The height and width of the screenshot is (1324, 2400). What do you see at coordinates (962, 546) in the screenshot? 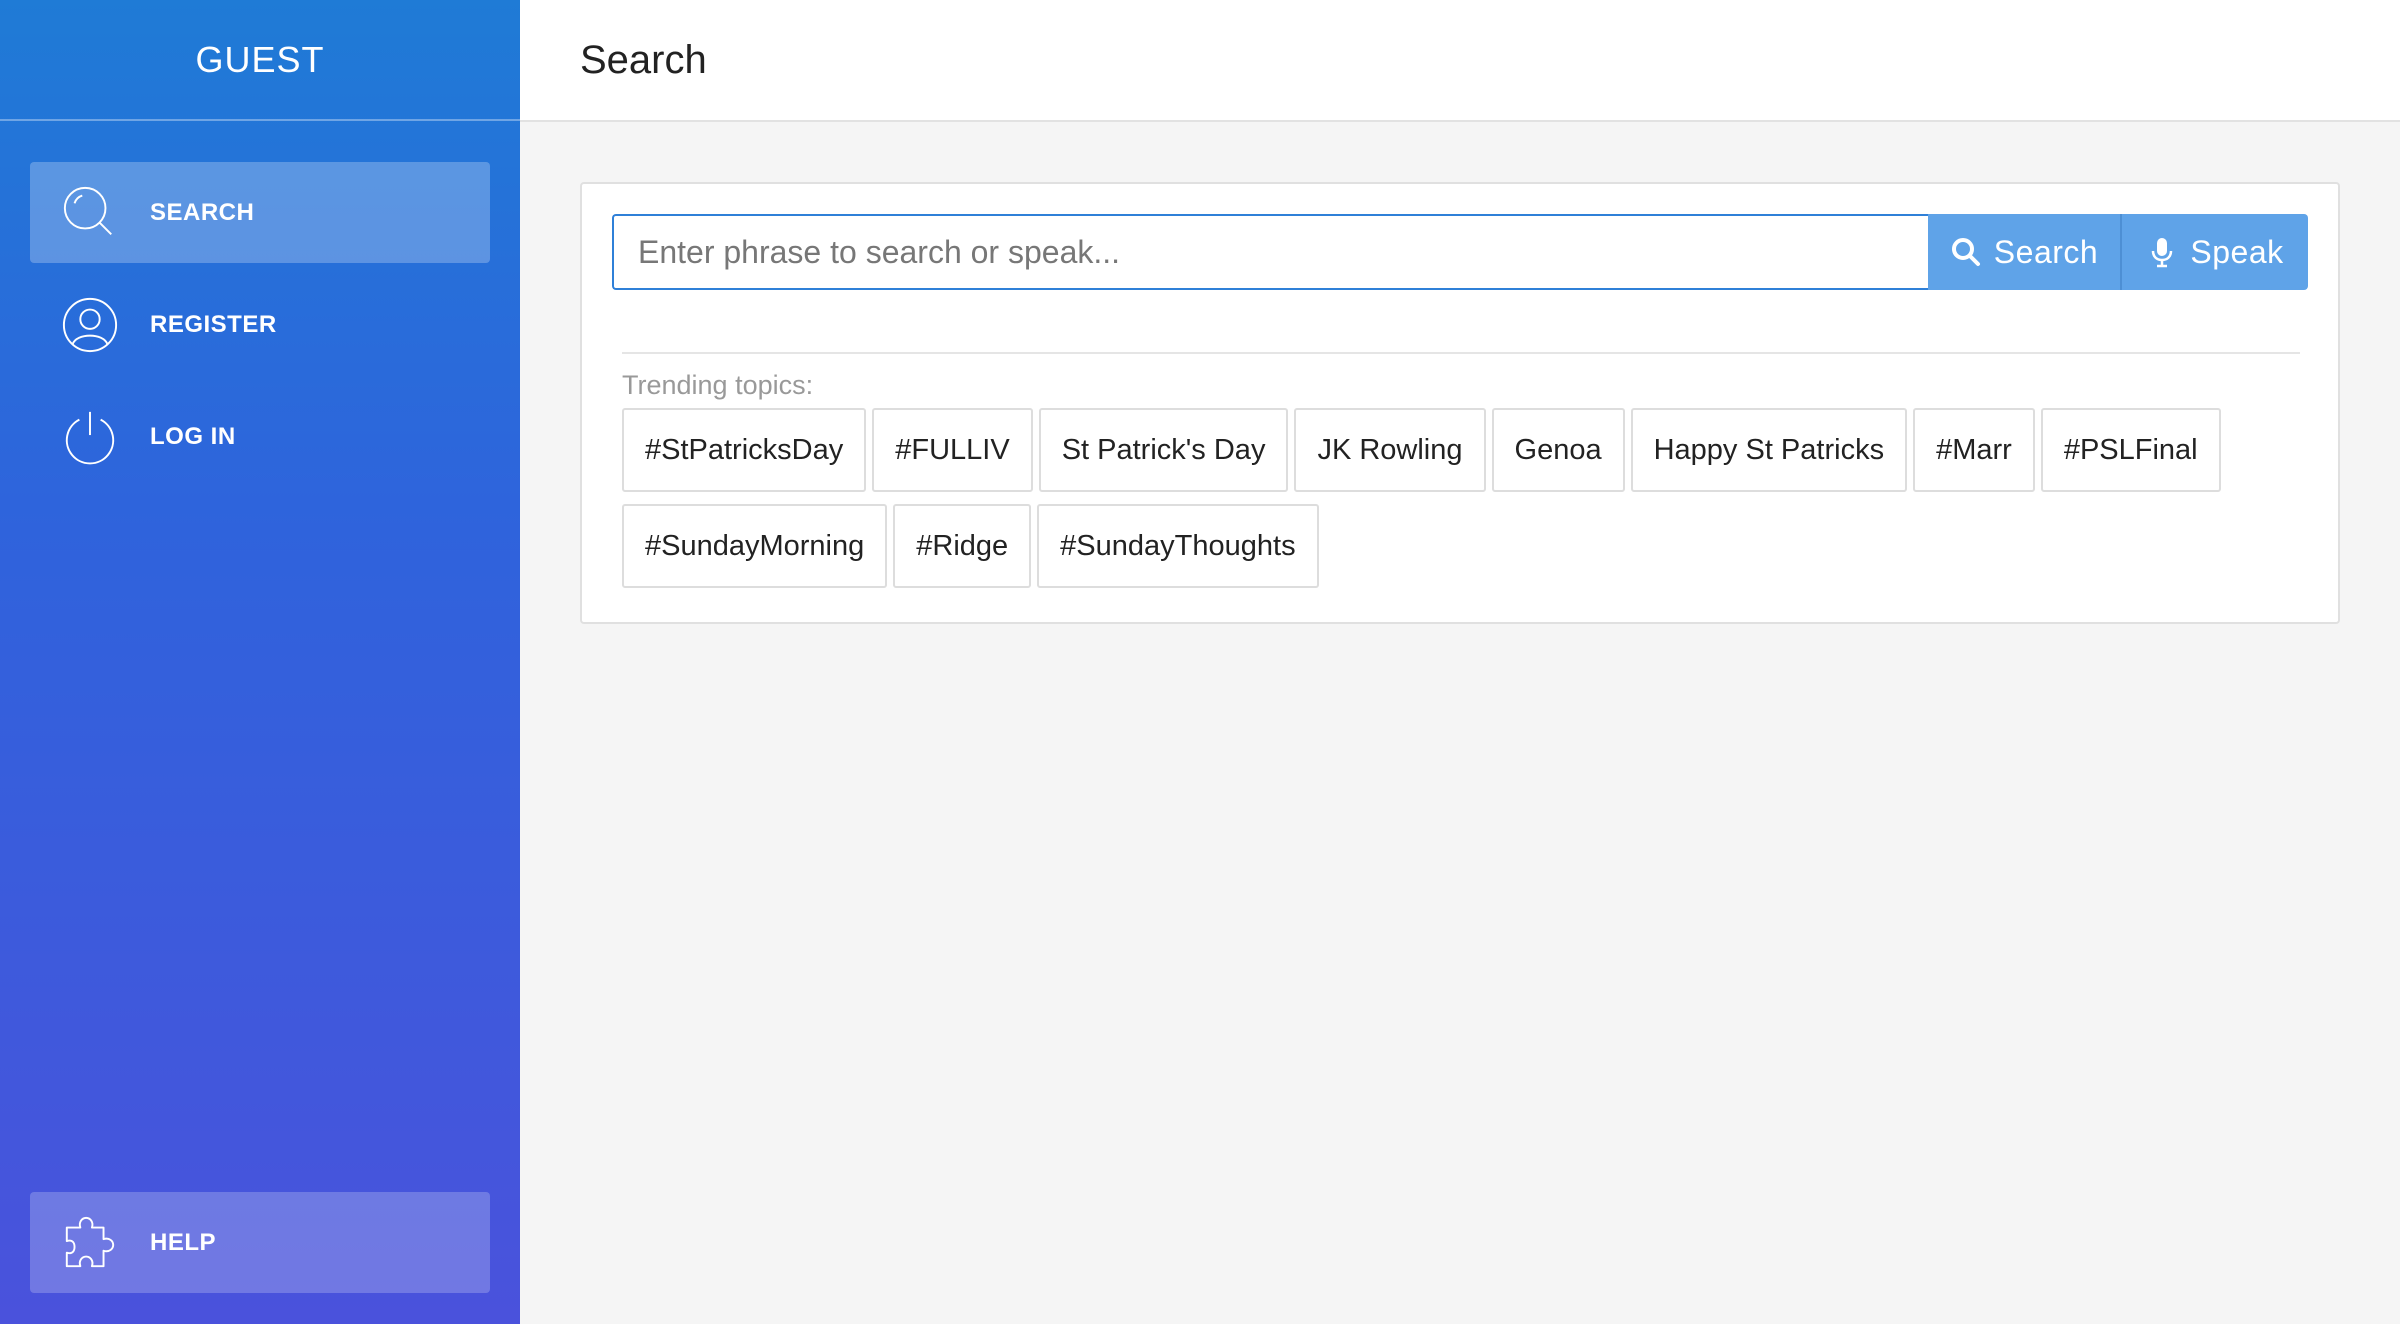
I see `trending-tag: #Ridge` at bounding box center [962, 546].